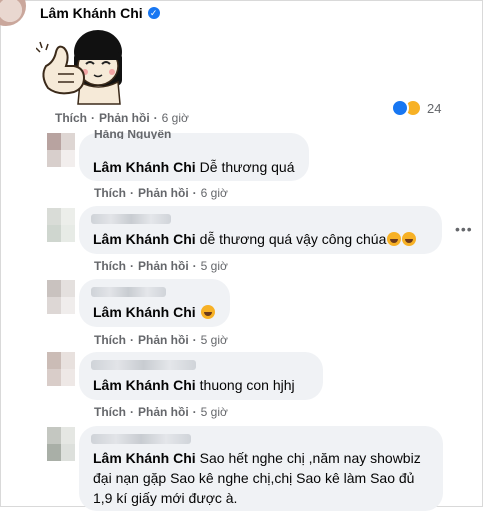 The width and height of the screenshot is (483, 511). I want to click on comment-time: 6 giờ, so click(214, 193).